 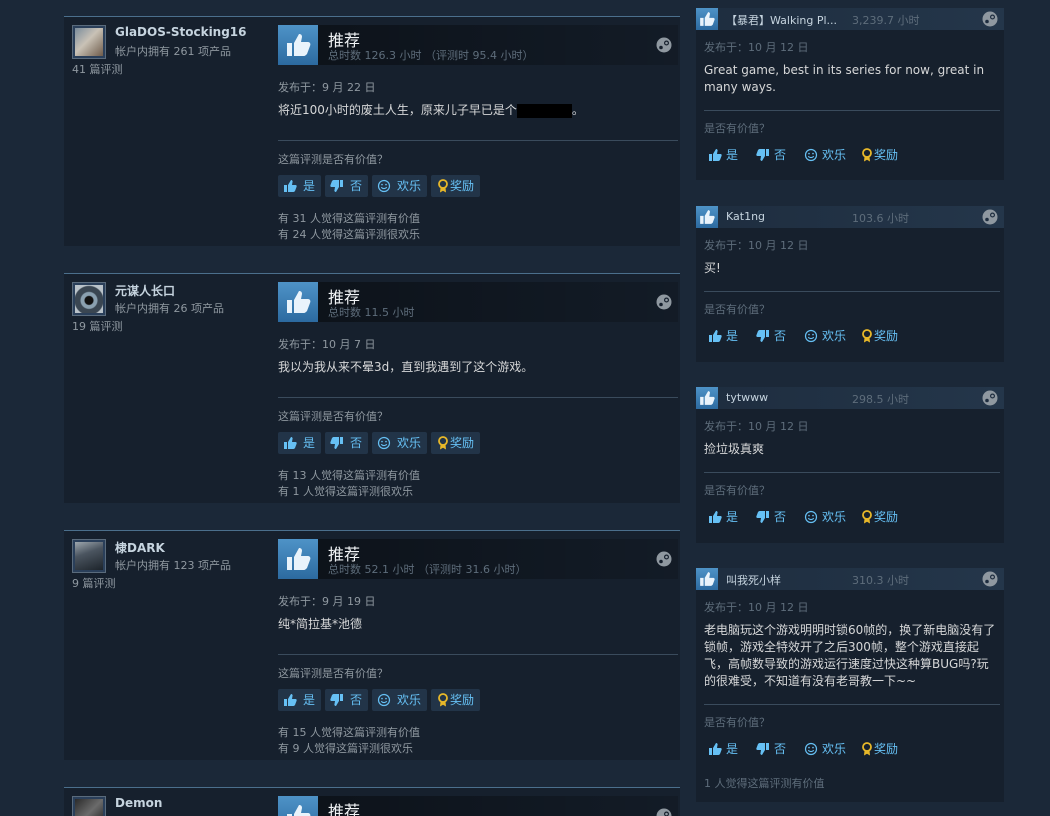 I want to click on reviewer-name: 元谋人长口, so click(x=145, y=290).